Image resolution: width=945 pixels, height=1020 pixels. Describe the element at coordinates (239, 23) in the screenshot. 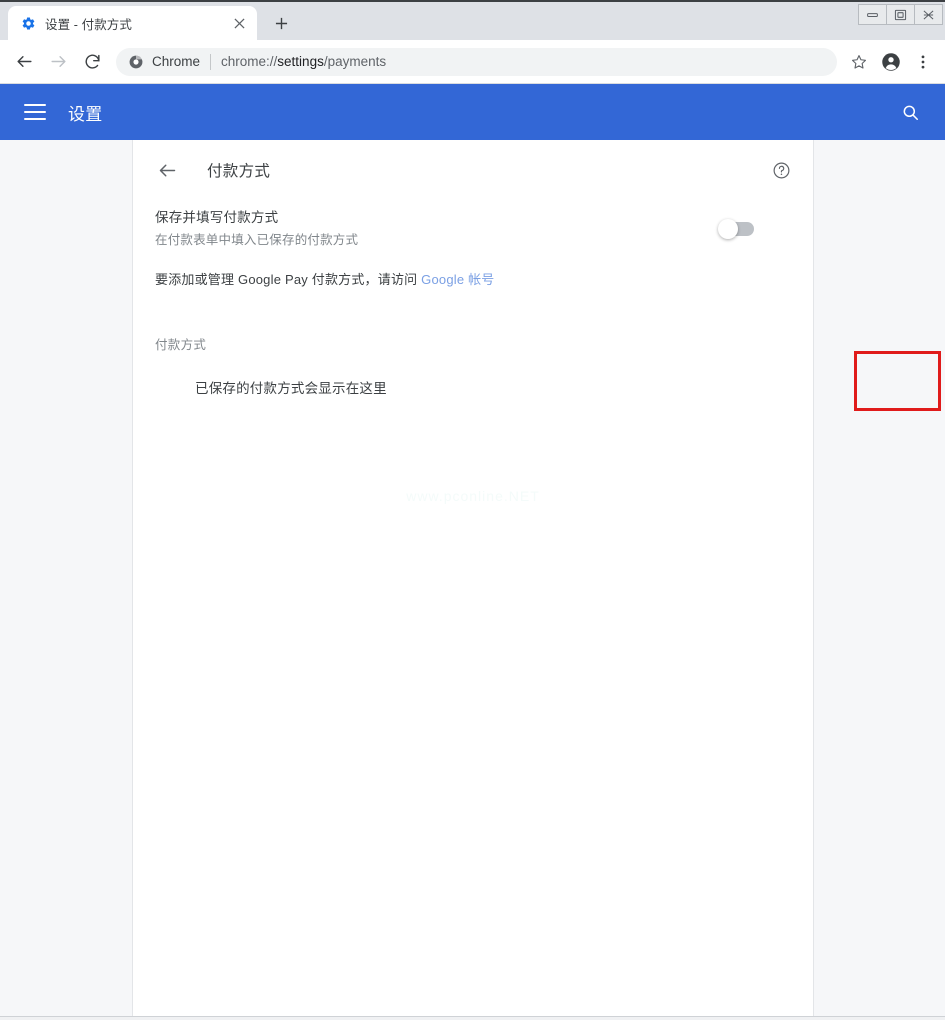

I see `tab-close-button` at that location.